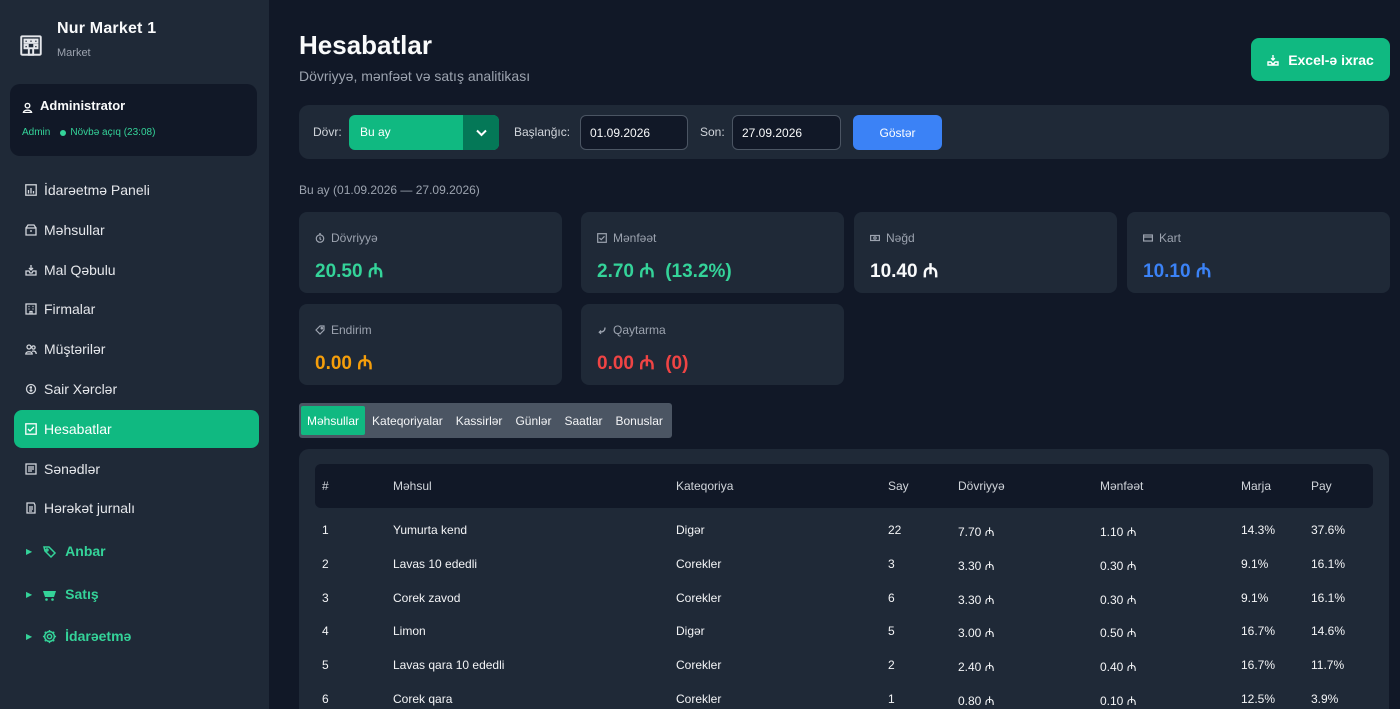 The width and height of the screenshot is (1400, 709). Describe the element at coordinates (891, 699) in the screenshot. I see `table-row-6-col-quantity: 1` at that location.